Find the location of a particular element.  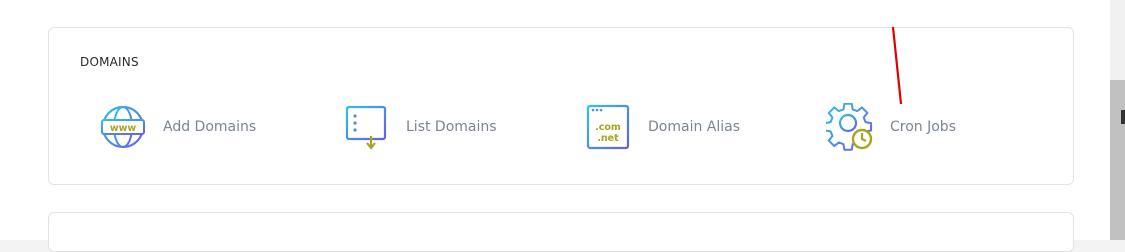

svg-text: .net is located at coordinates (608, 138).